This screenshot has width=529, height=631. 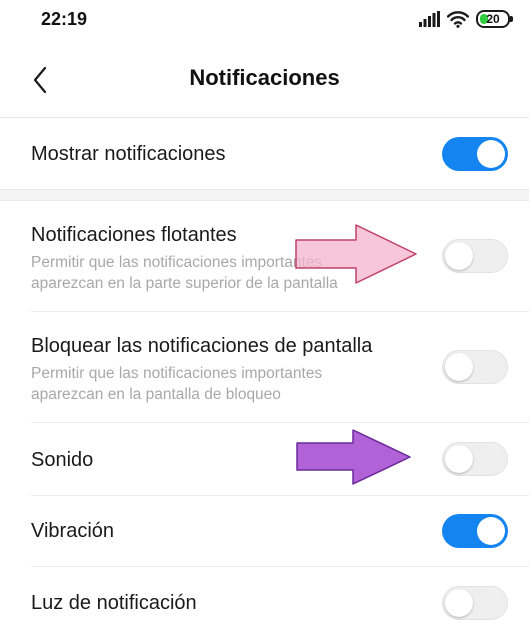 What do you see at coordinates (475, 154) in the screenshot?
I see `toggle-mostrar-notificaciones` at bounding box center [475, 154].